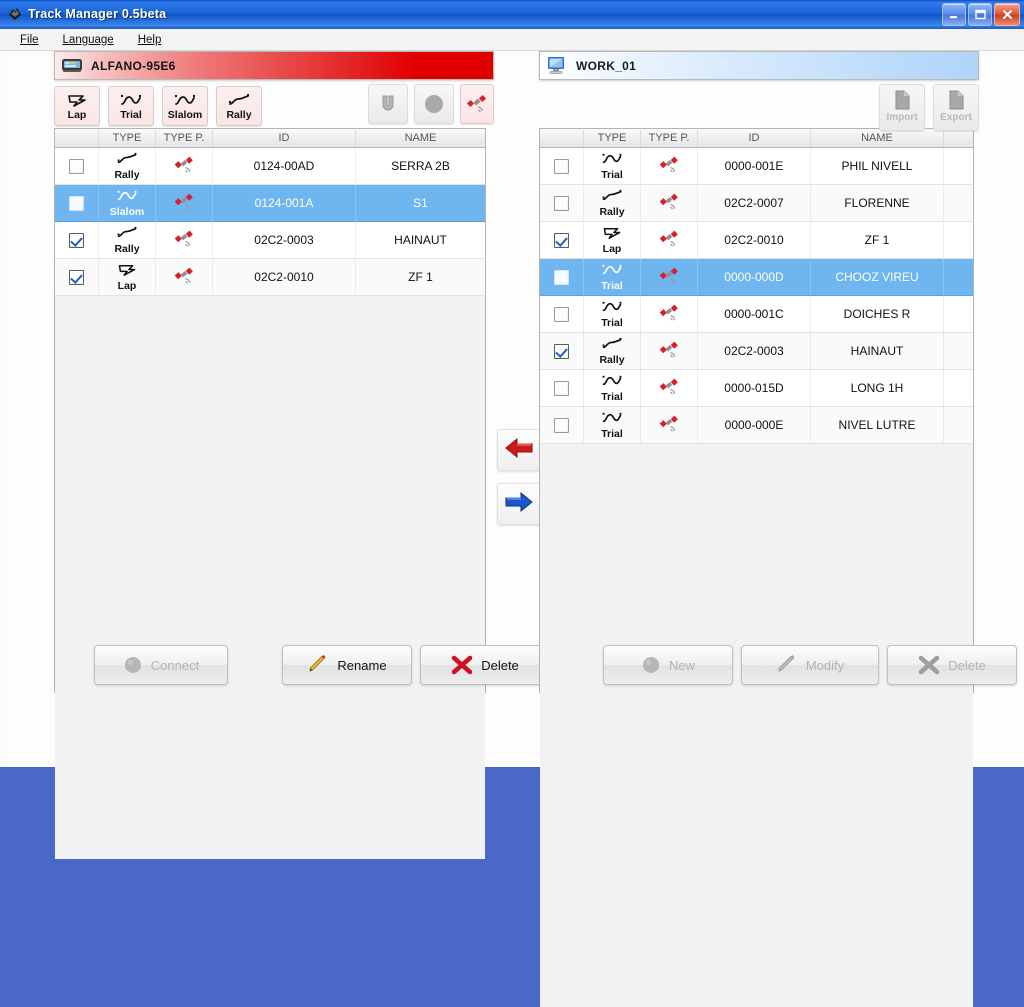  I want to click on workspace-table-header: TYPE TYPE P. ID NAME, so click(756, 138).